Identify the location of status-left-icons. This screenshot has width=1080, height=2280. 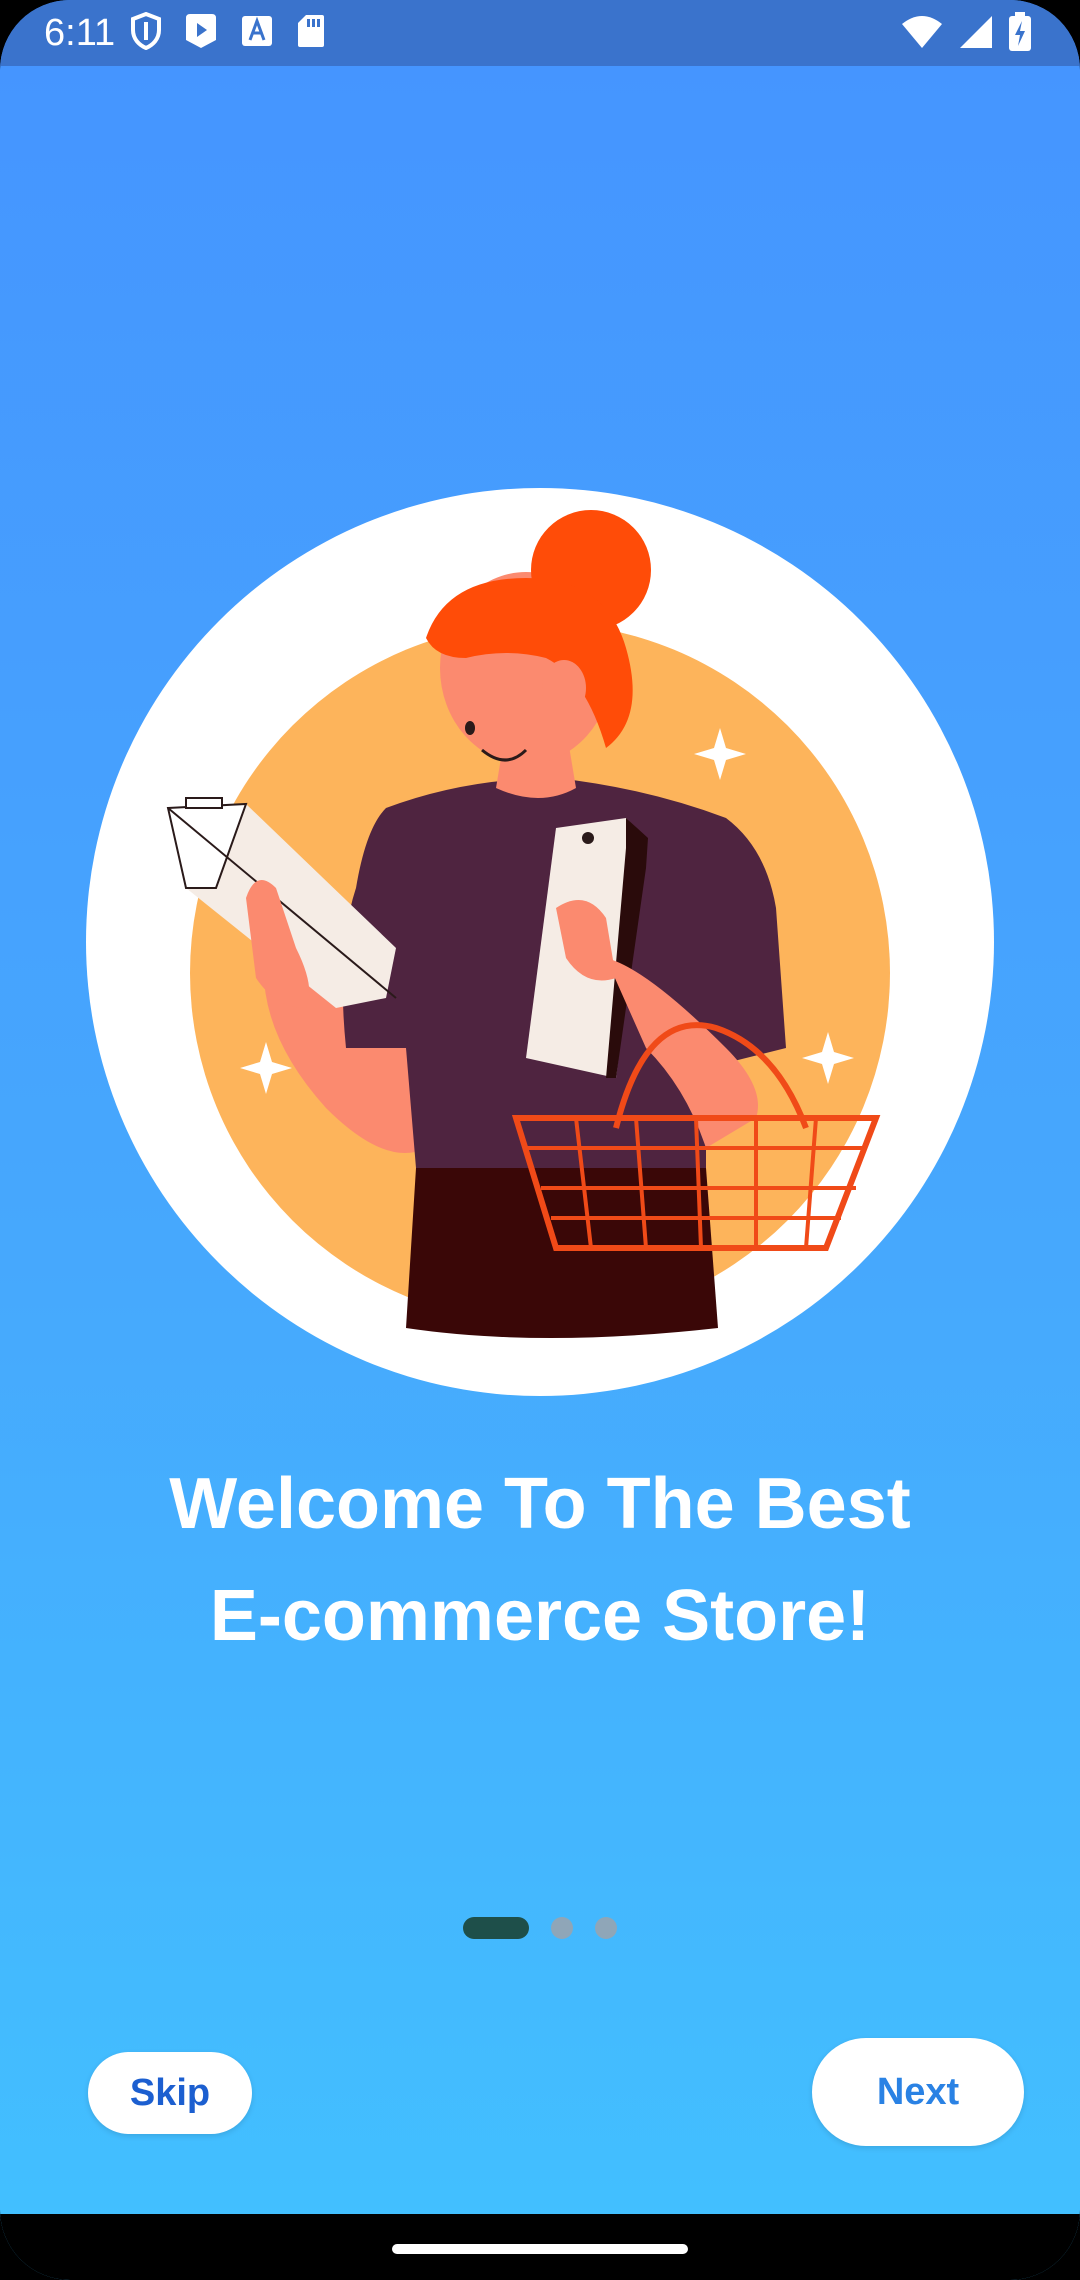
(228, 31).